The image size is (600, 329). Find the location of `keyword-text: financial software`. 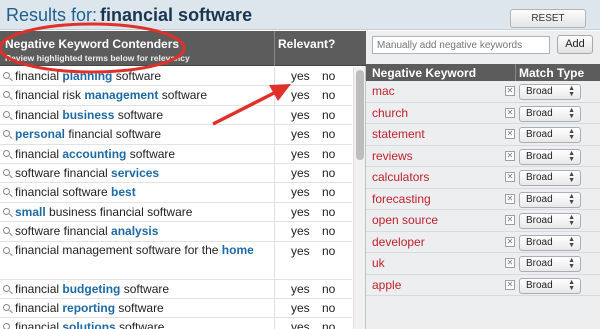

keyword-text: financial software is located at coordinates (63, 192).